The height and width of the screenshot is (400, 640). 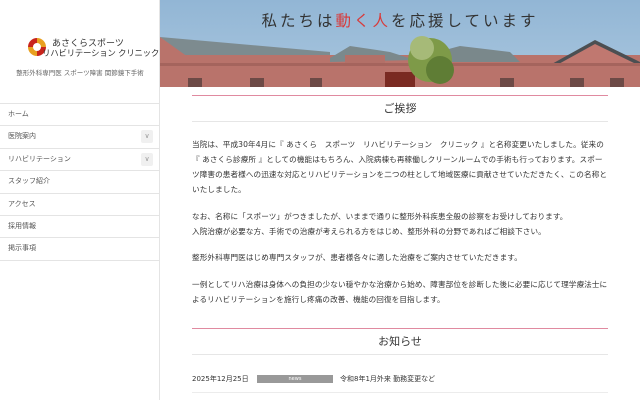 I want to click on nav-item-access: アクセス, so click(x=79, y=205).